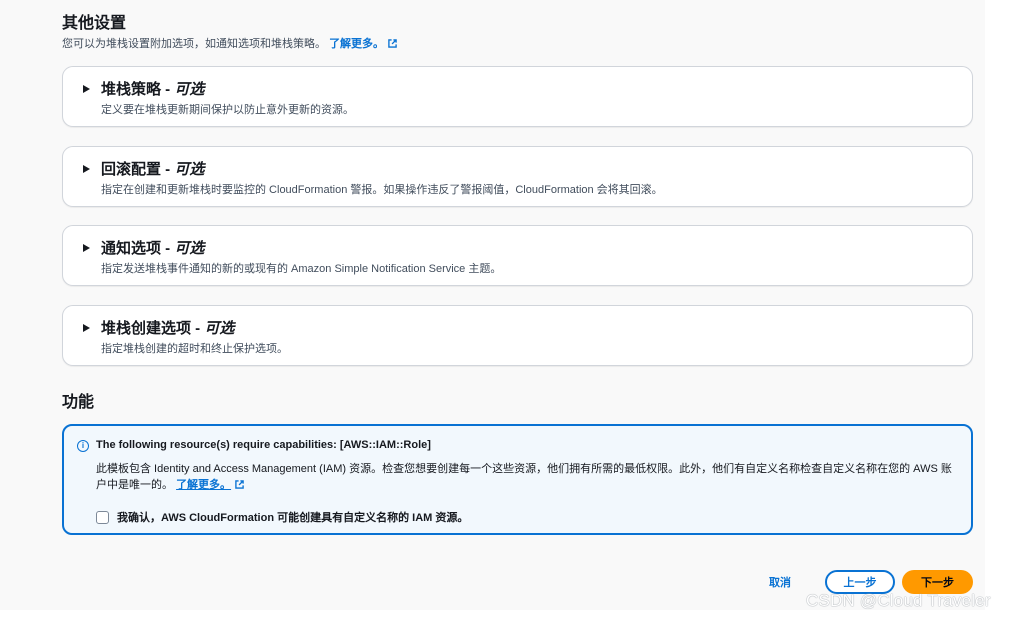  What do you see at coordinates (517, 335) in the screenshot?
I see `stack-creation-options-panel: 堆栈创建选项 - 可选 指定堆栈创建的超时和终止保护选项。` at bounding box center [517, 335].